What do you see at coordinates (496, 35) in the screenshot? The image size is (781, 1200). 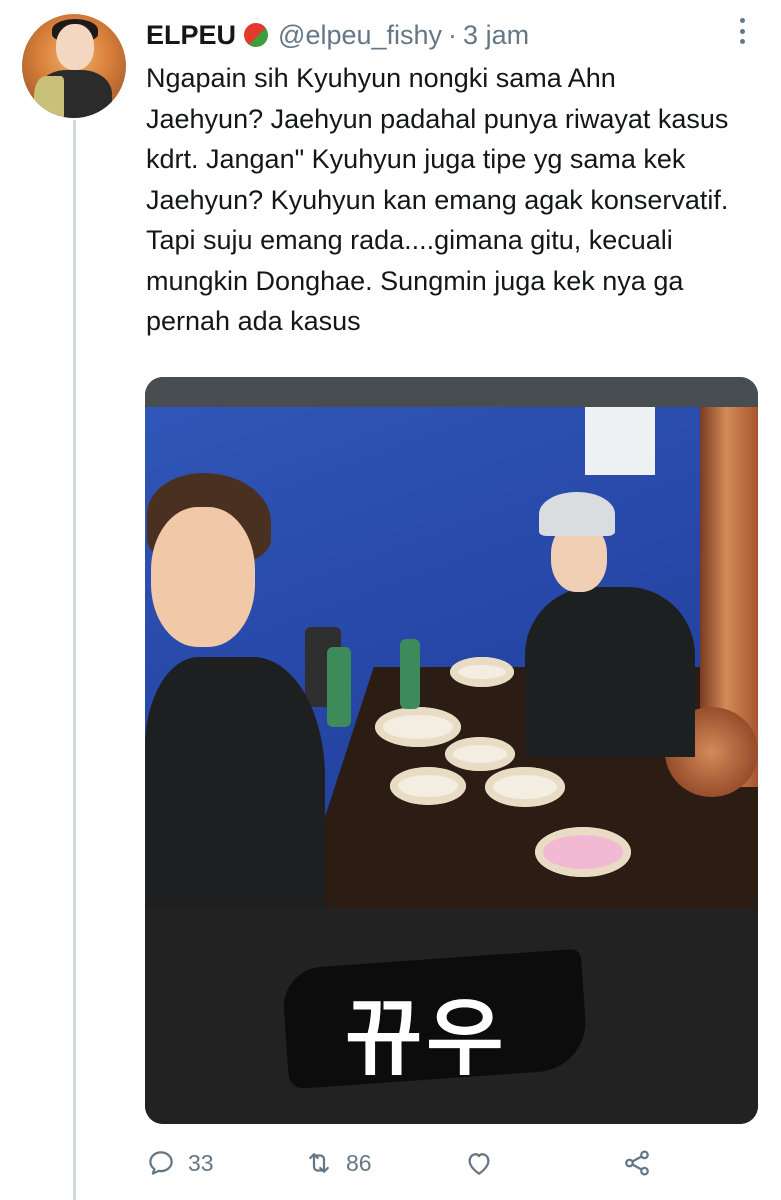 I see `tweet-timestamp: 3 jam` at bounding box center [496, 35].